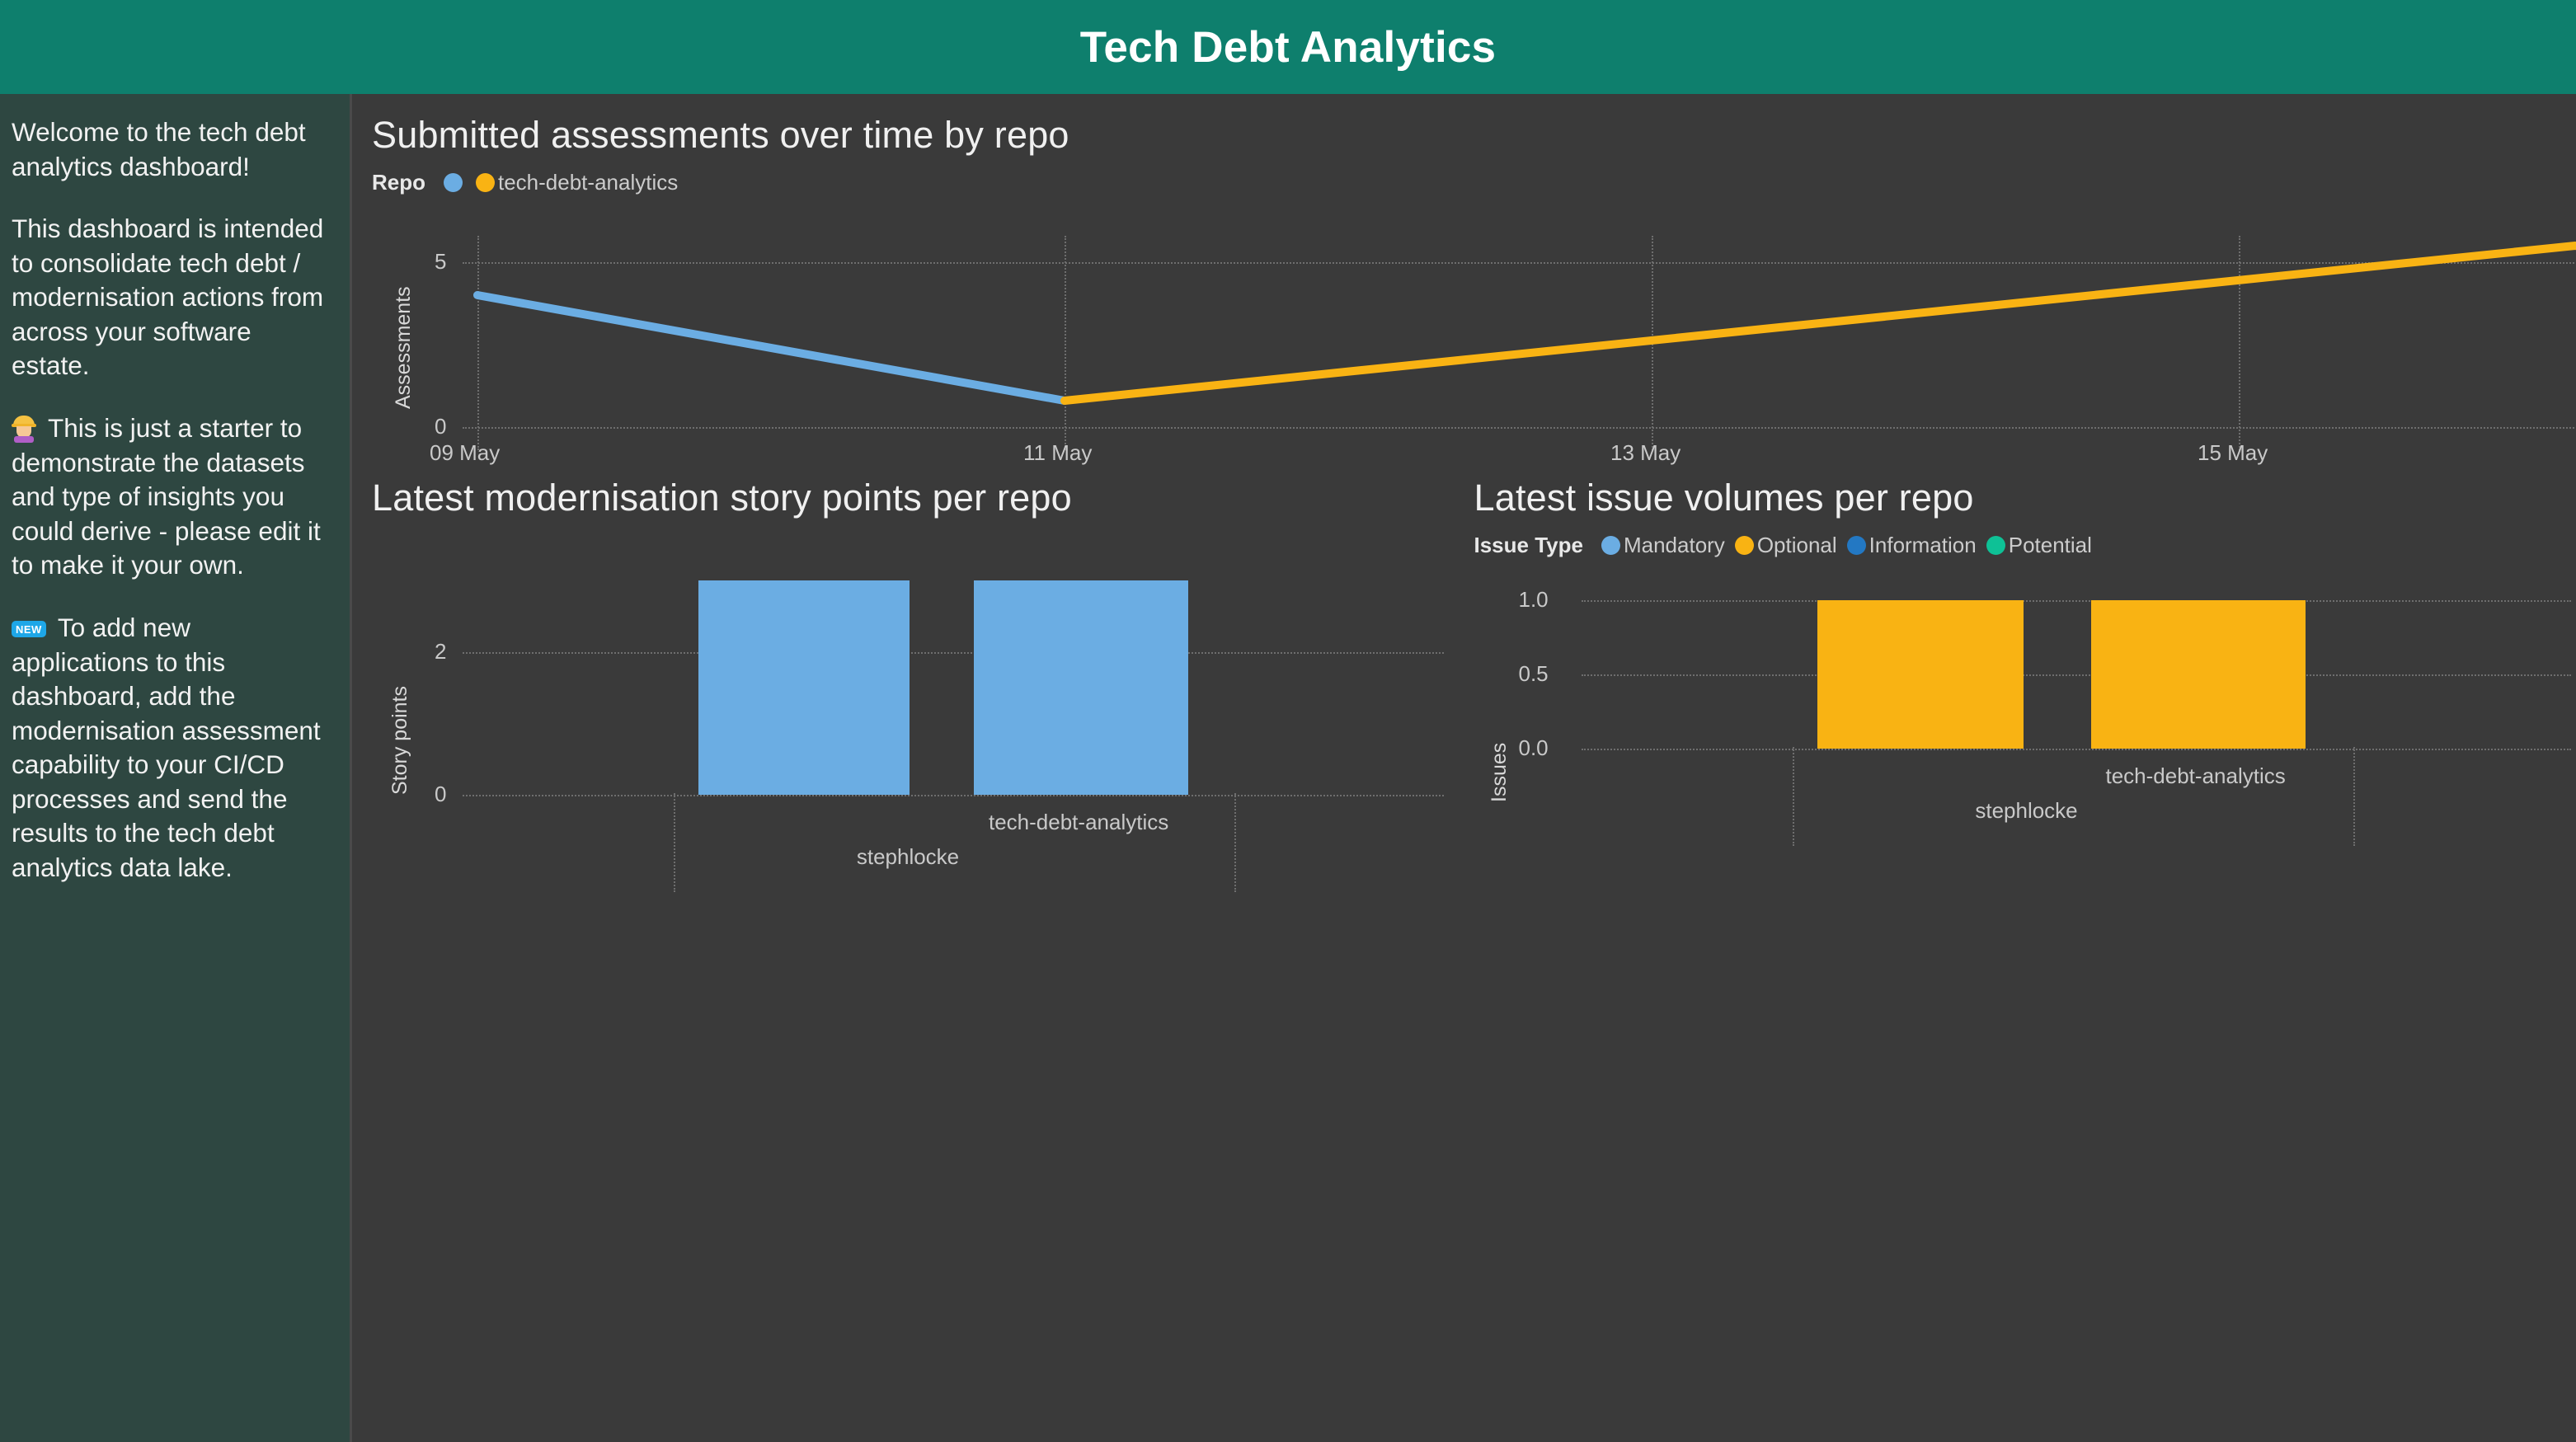  Describe the element at coordinates (399, 740) in the screenshot. I see `story-points-y-axis-title: Story points` at that location.